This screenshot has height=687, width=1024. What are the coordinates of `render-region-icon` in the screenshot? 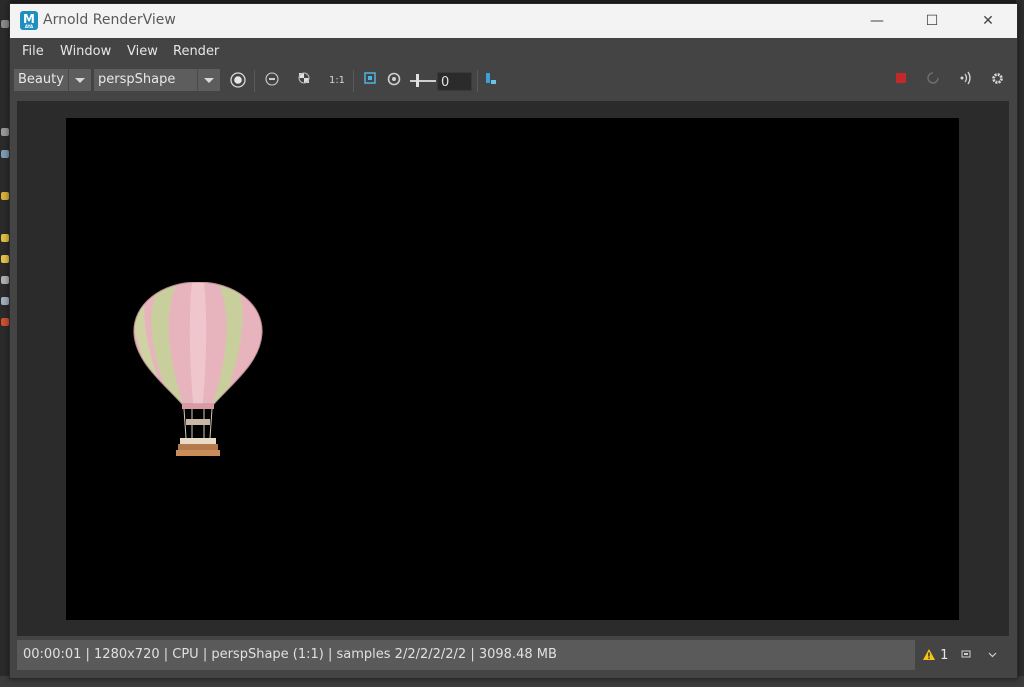 It's located at (238, 81).